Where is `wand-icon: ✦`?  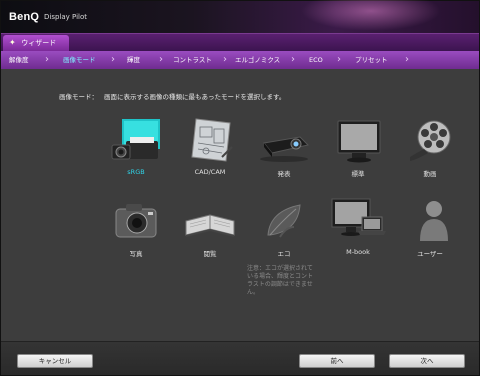
wand-icon: ✦ is located at coordinates (12, 42).